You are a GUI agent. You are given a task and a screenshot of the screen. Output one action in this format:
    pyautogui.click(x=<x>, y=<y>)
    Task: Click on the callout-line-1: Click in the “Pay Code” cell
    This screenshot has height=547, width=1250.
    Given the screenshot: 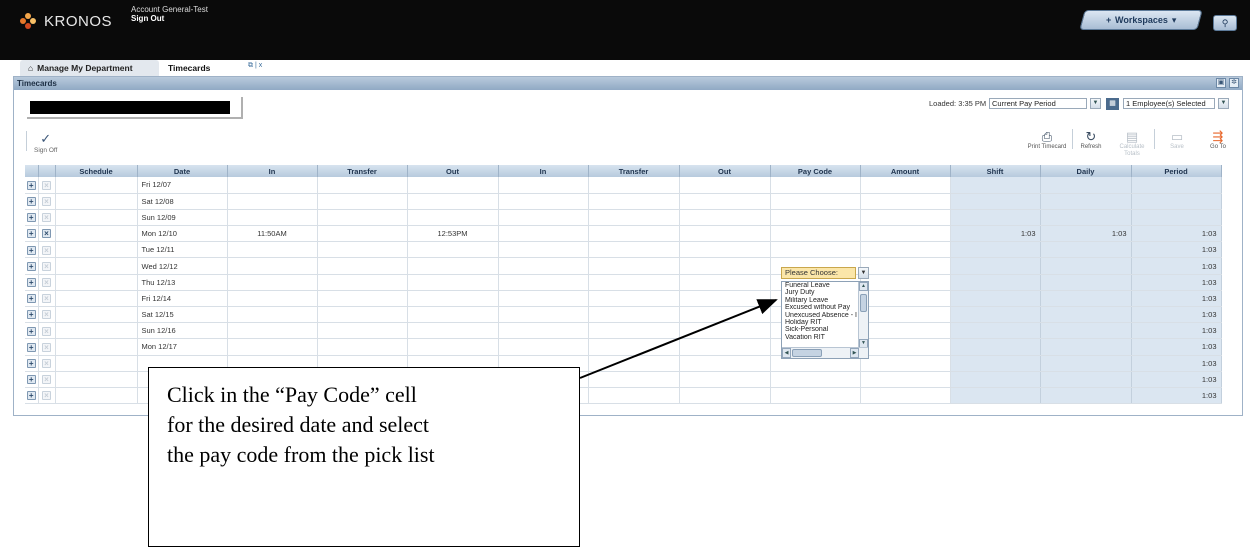 What is the action you would take?
    pyautogui.click(x=292, y=394)
    